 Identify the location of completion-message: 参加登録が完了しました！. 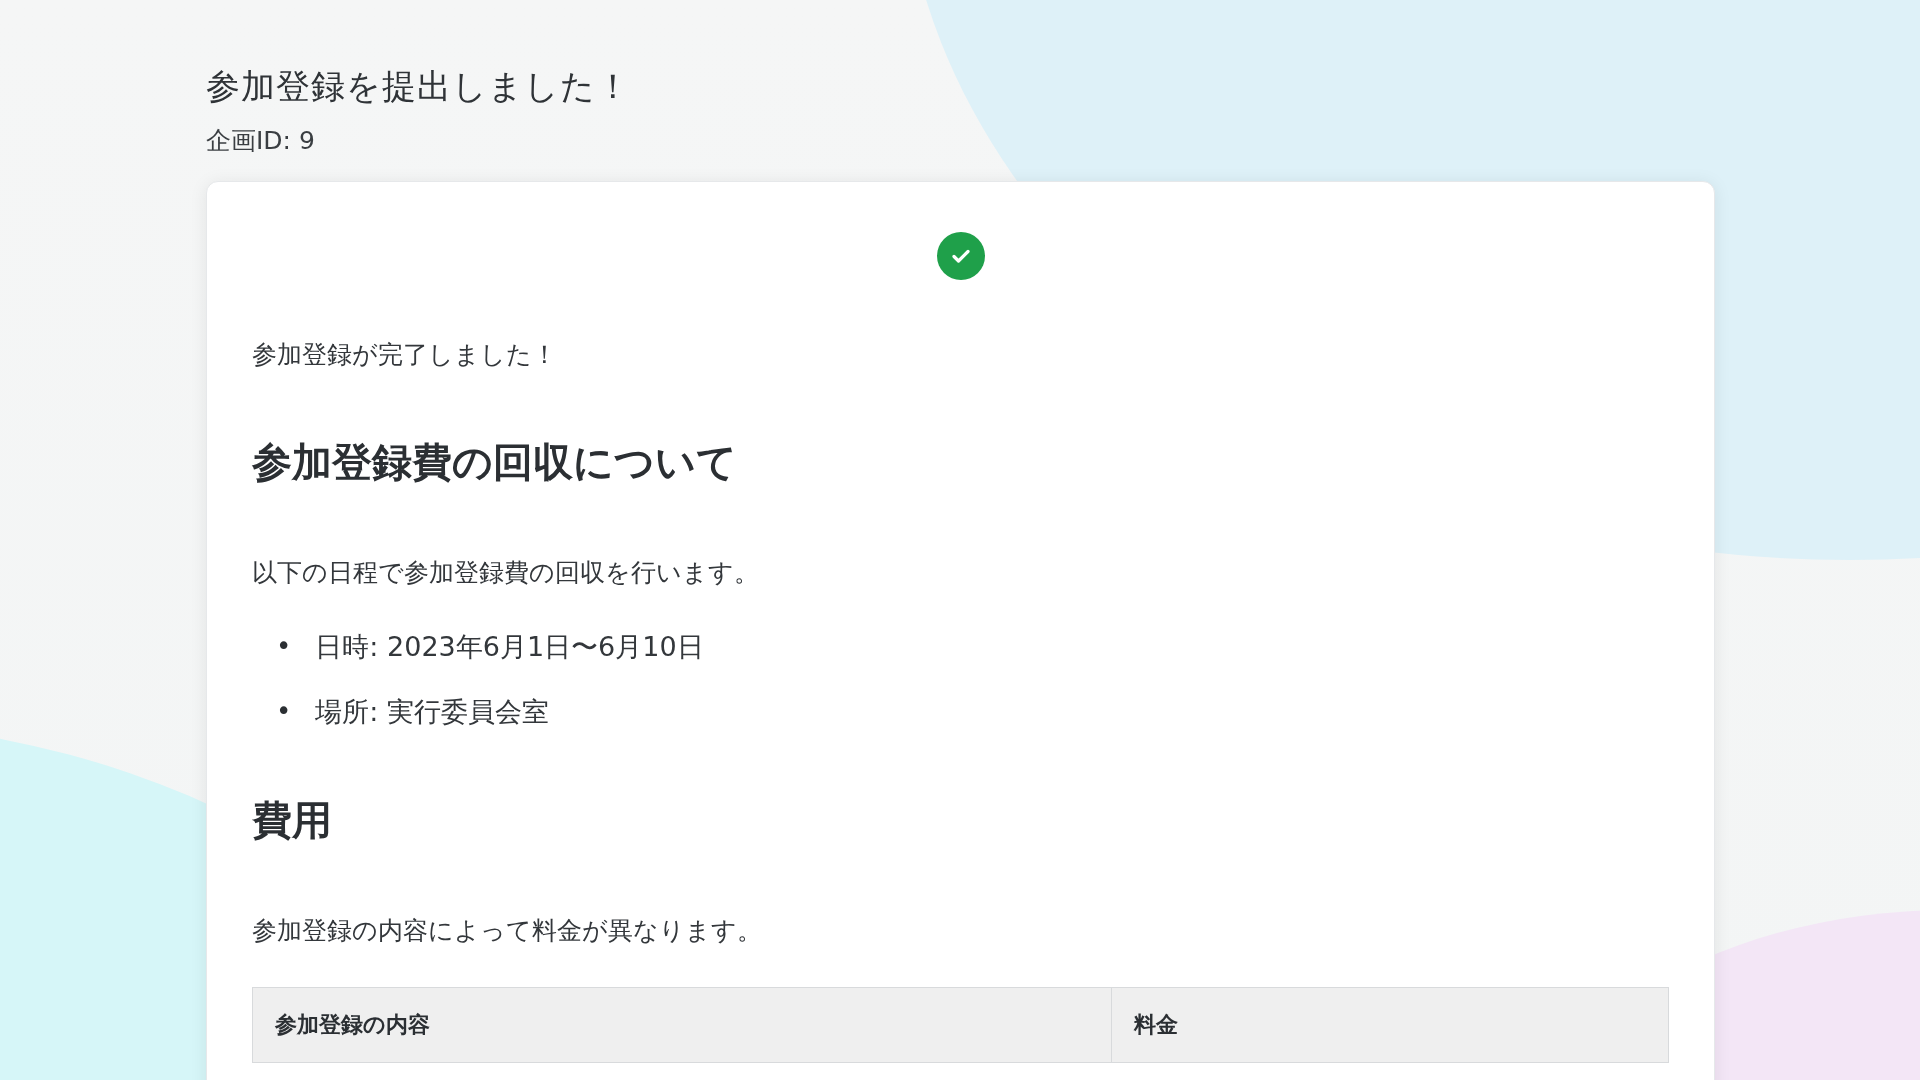
(405, 355).